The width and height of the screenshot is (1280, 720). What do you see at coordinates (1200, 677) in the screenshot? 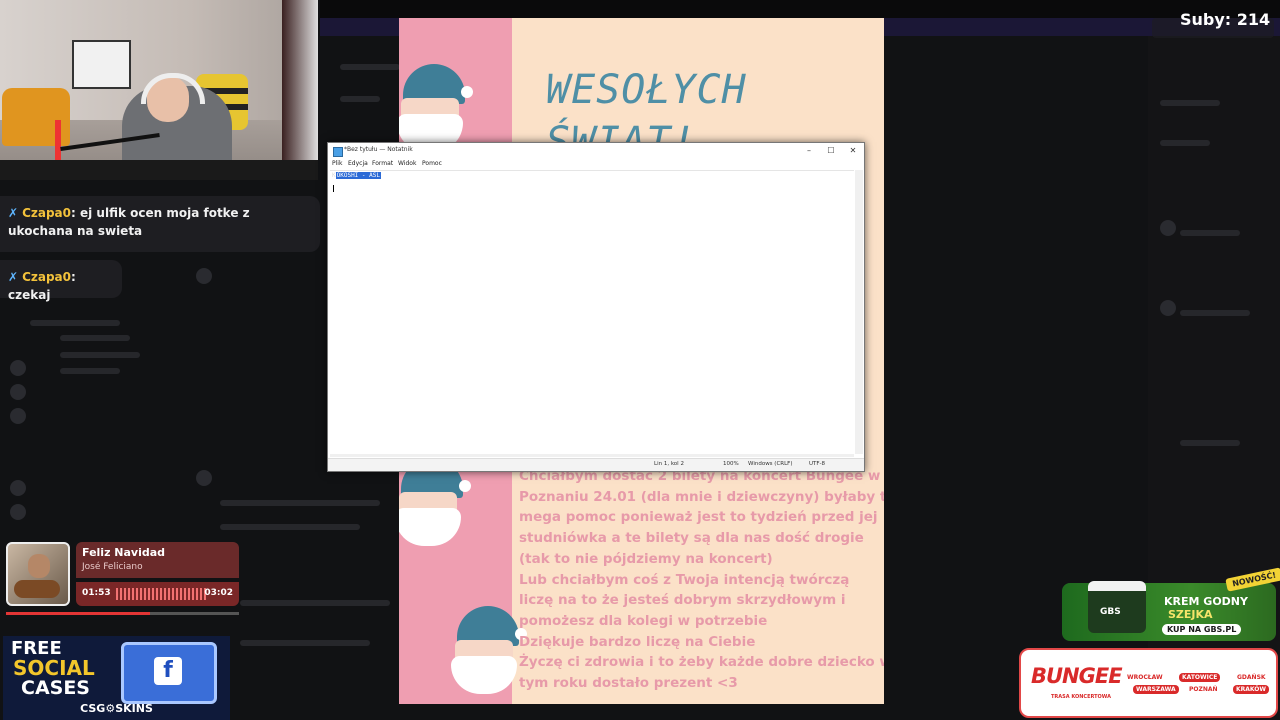
I see `tour-city: KATOWICE` at bounding box center [1200, 677].